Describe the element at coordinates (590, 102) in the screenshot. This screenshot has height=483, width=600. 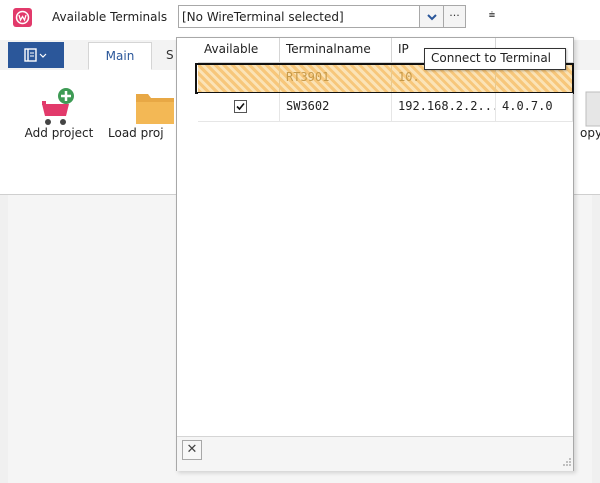
I see `copy-icon` at that location.